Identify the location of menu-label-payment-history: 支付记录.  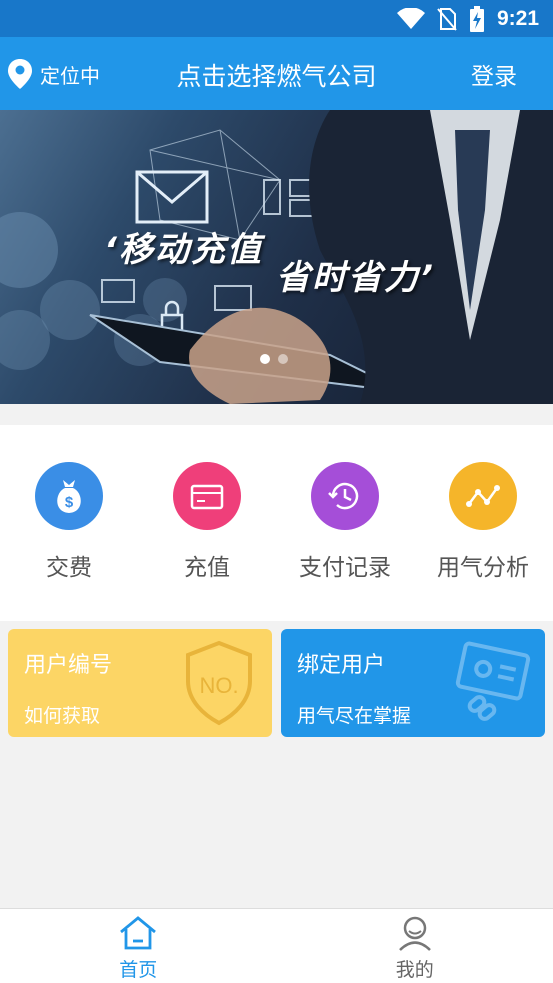
(345, 568).